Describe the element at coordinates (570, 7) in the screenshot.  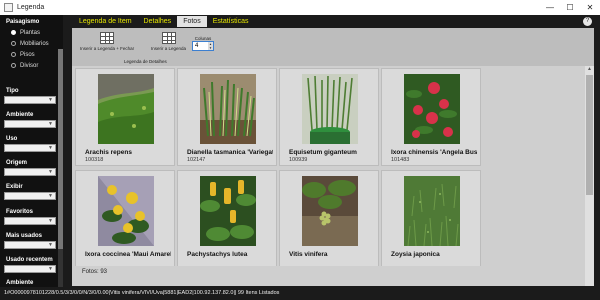
I see `maximize-button: ☐` at that location.